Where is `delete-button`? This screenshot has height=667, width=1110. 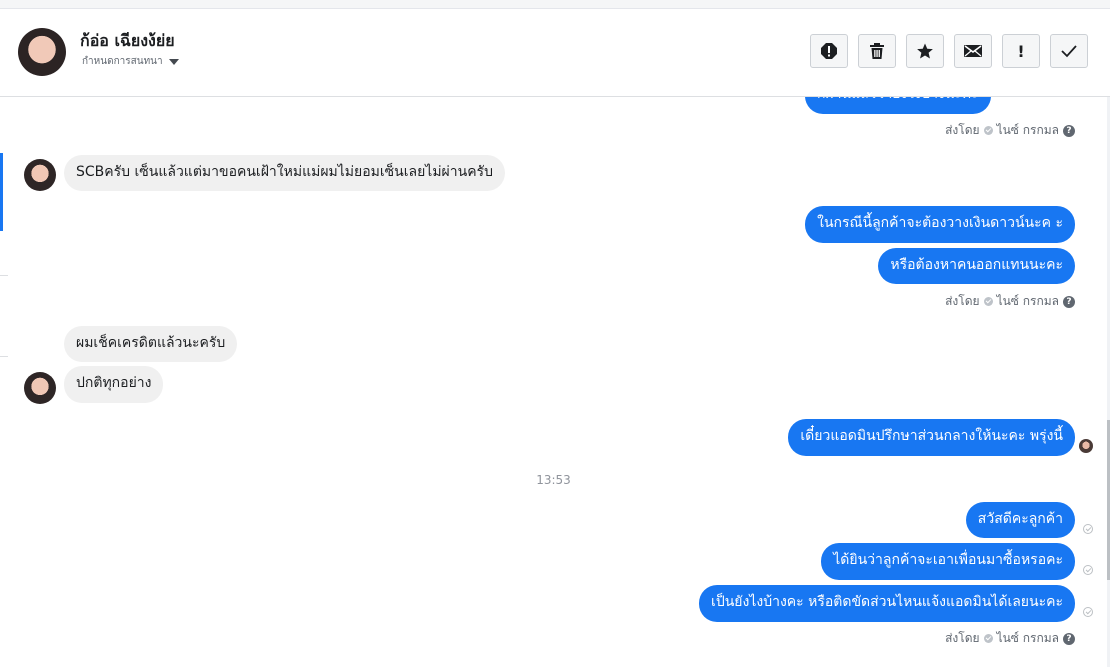 delete-button is located at coordinates (877, 51).